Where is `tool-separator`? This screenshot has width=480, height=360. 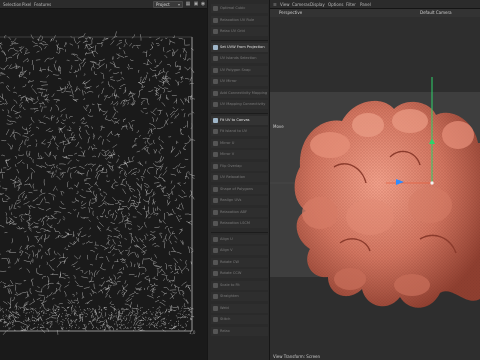
tool-separator is located at coordinates (239, 113).